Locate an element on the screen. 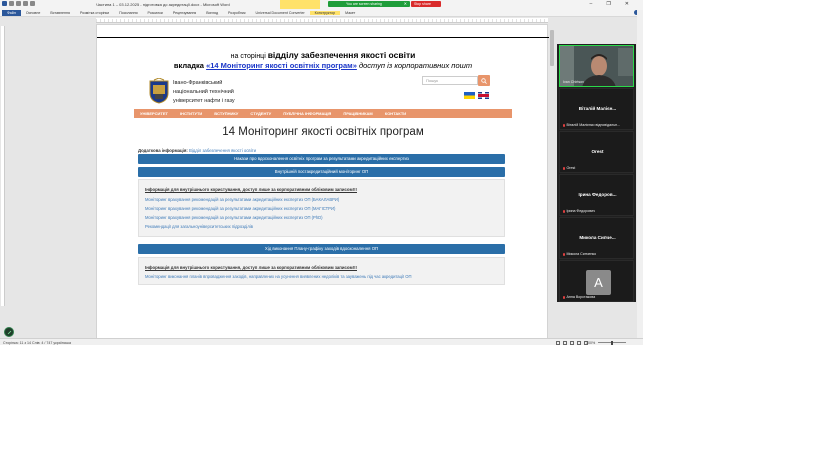 This screenshot has height=460, width=816. collapse-share-icon: ✕ is located at coordinates (405, 3).